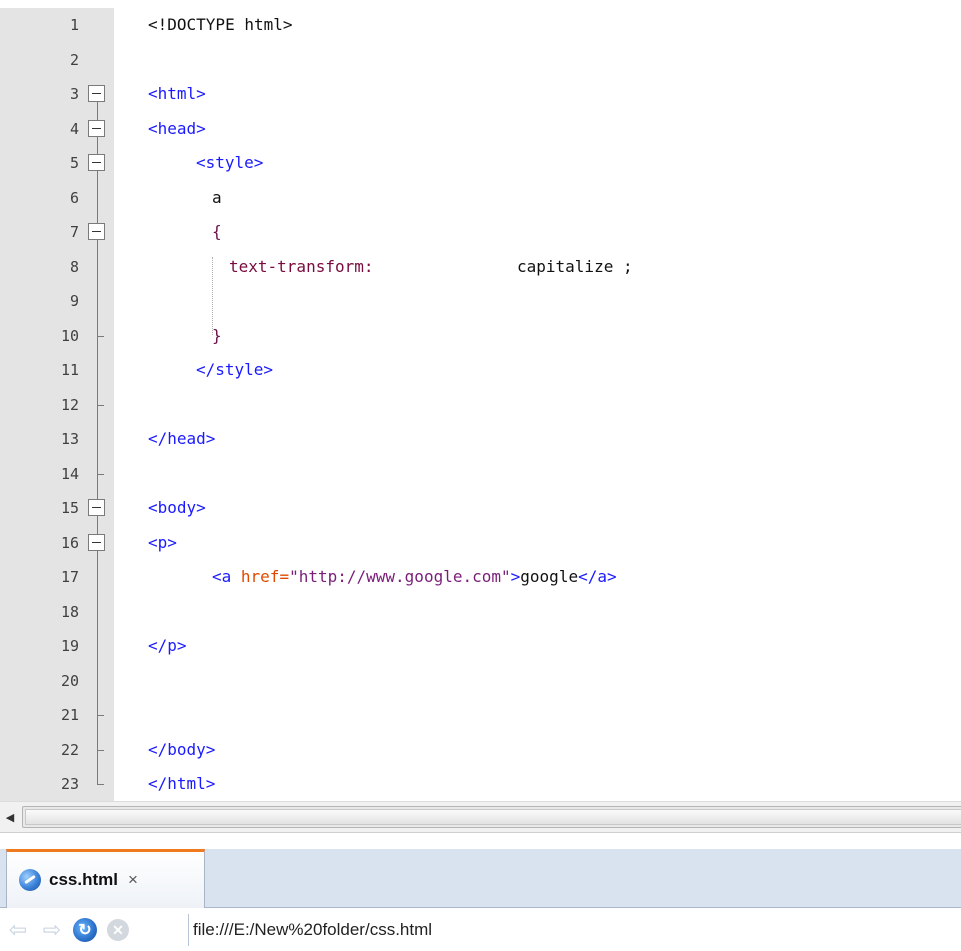  I want to click on code-line: 8 text-transform: capitalize ;, so click(480, 267).